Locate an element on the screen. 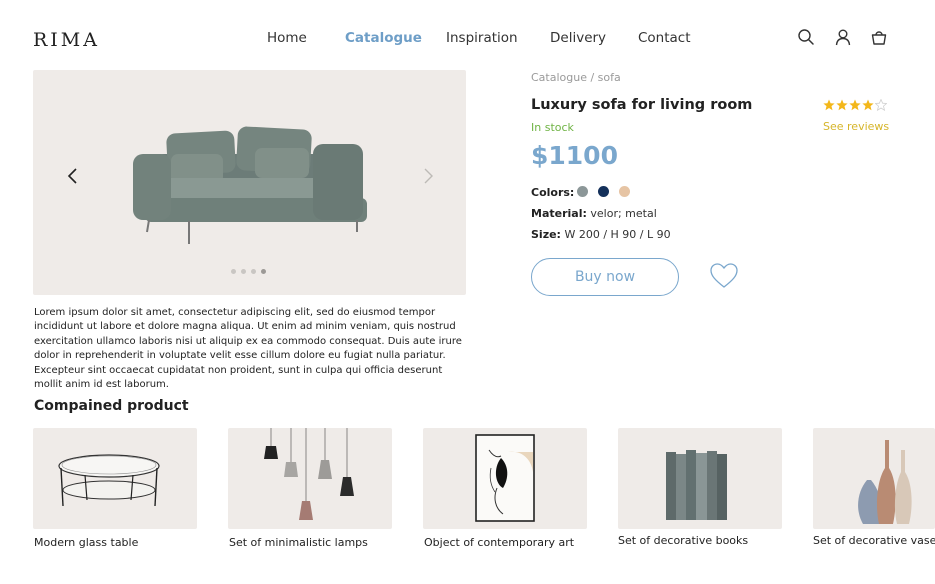 Image resolution: width=935 pixels, height=584 pixels. star-outline-icon is located at coordinates (881, 105).